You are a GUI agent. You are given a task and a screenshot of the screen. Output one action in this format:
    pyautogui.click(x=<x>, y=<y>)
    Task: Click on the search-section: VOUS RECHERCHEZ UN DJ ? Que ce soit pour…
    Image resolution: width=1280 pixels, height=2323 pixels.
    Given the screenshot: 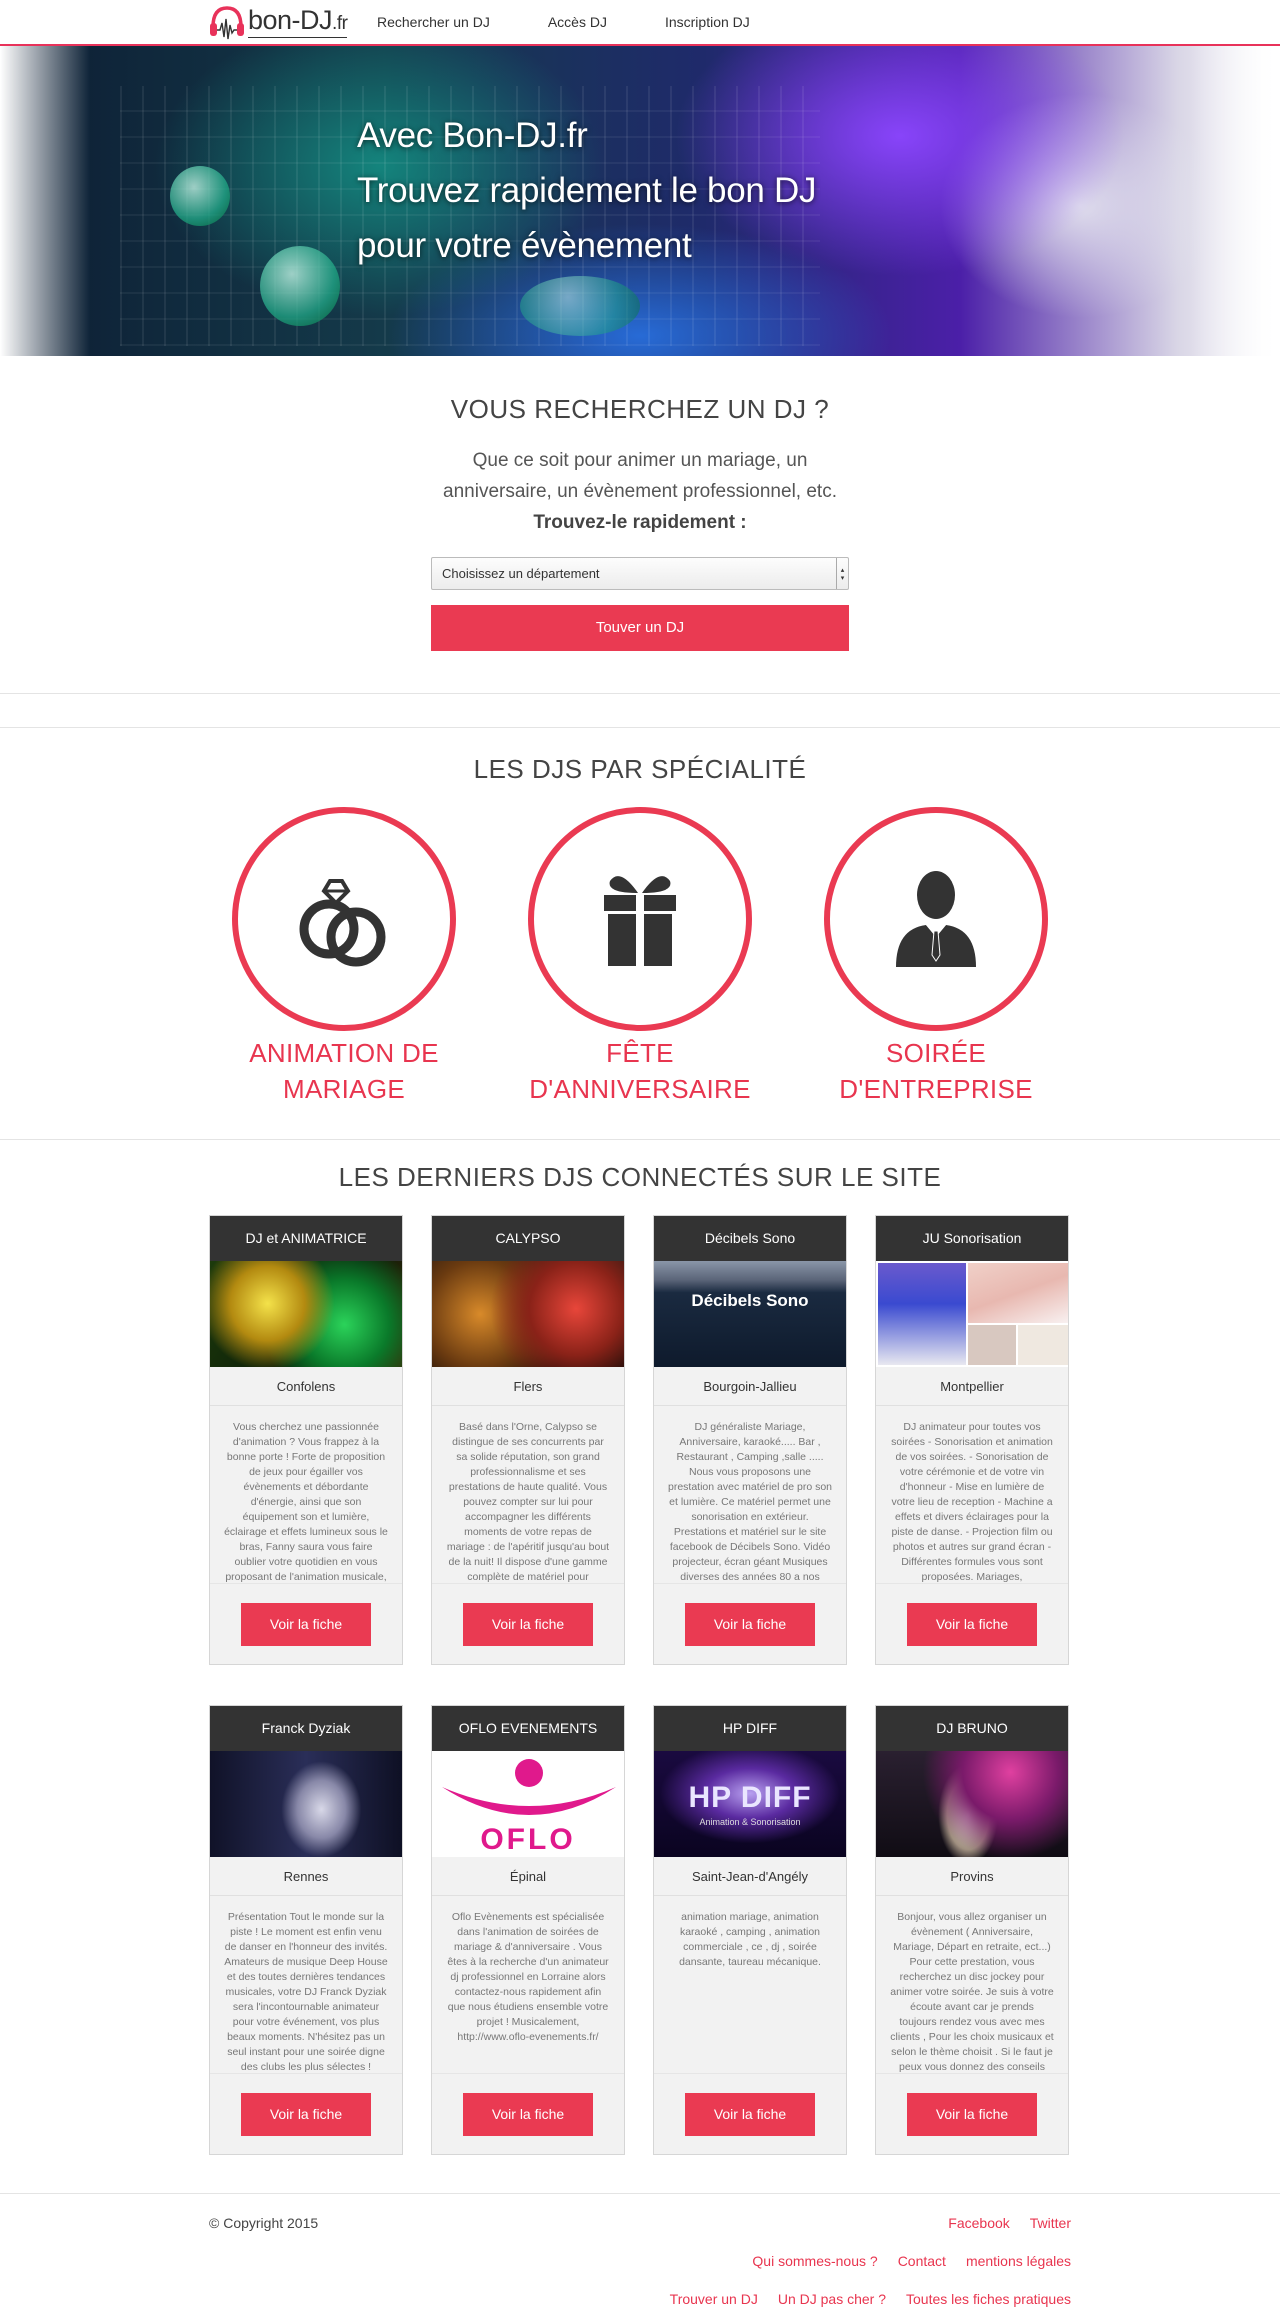 What is the action you would take?
    pyautogui.click(x=640, y=525)
    